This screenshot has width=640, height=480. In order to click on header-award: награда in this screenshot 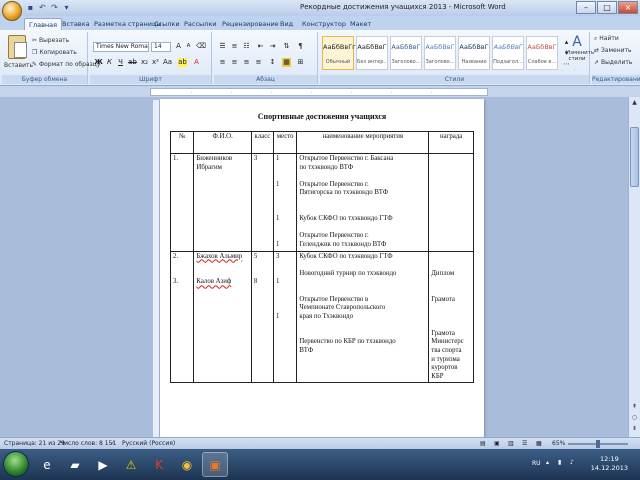, I will do `click(451, 142)`.